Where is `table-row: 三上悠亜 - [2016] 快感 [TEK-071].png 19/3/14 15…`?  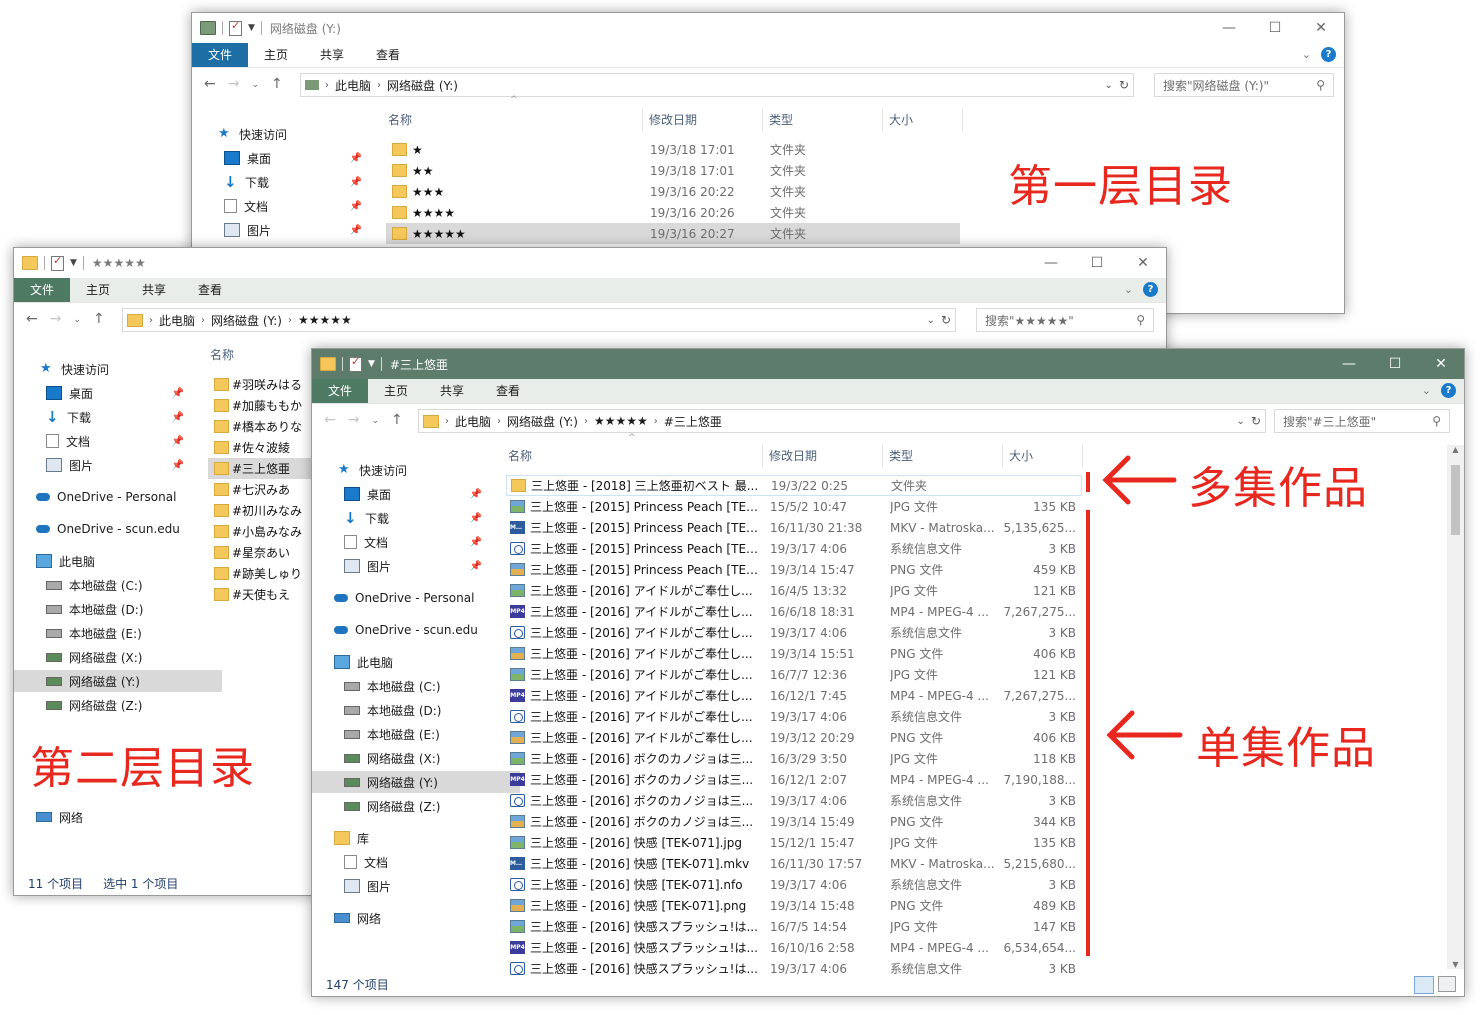 table-row: 三上悠亜 - [2016] 快感 [TEK-071].png 19/3/14 15… is located at coordinates (794, 905).